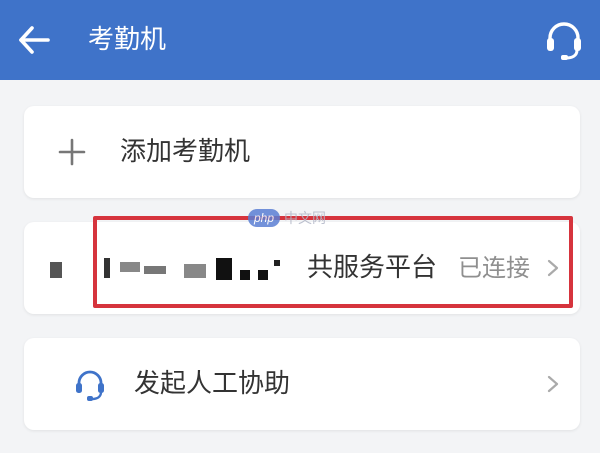  What do you see at coordinates (305, 219) in the screenshot?
I see `watermark-text: 中文网` at bounding box center [305, 219].